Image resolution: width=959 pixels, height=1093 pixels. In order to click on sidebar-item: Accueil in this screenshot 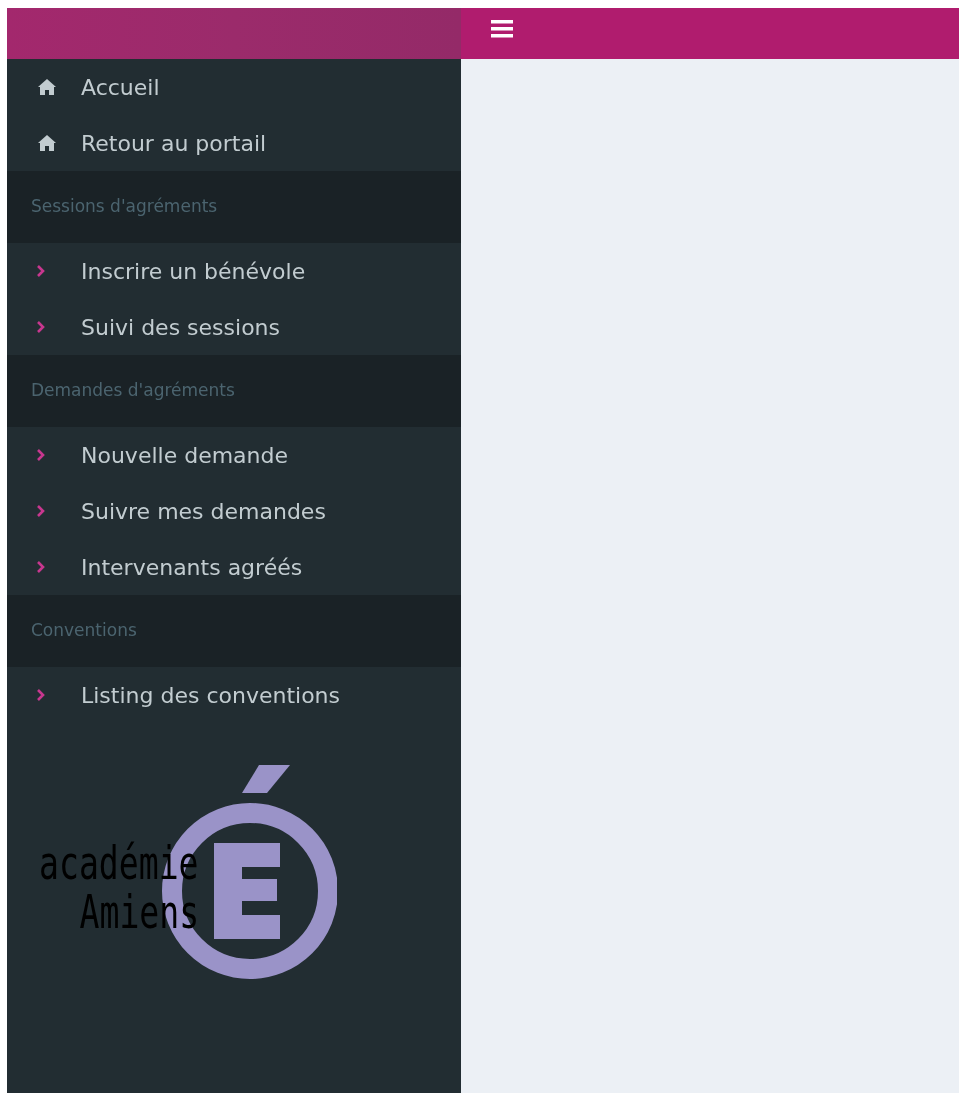, I will do `click(234, 87)`.